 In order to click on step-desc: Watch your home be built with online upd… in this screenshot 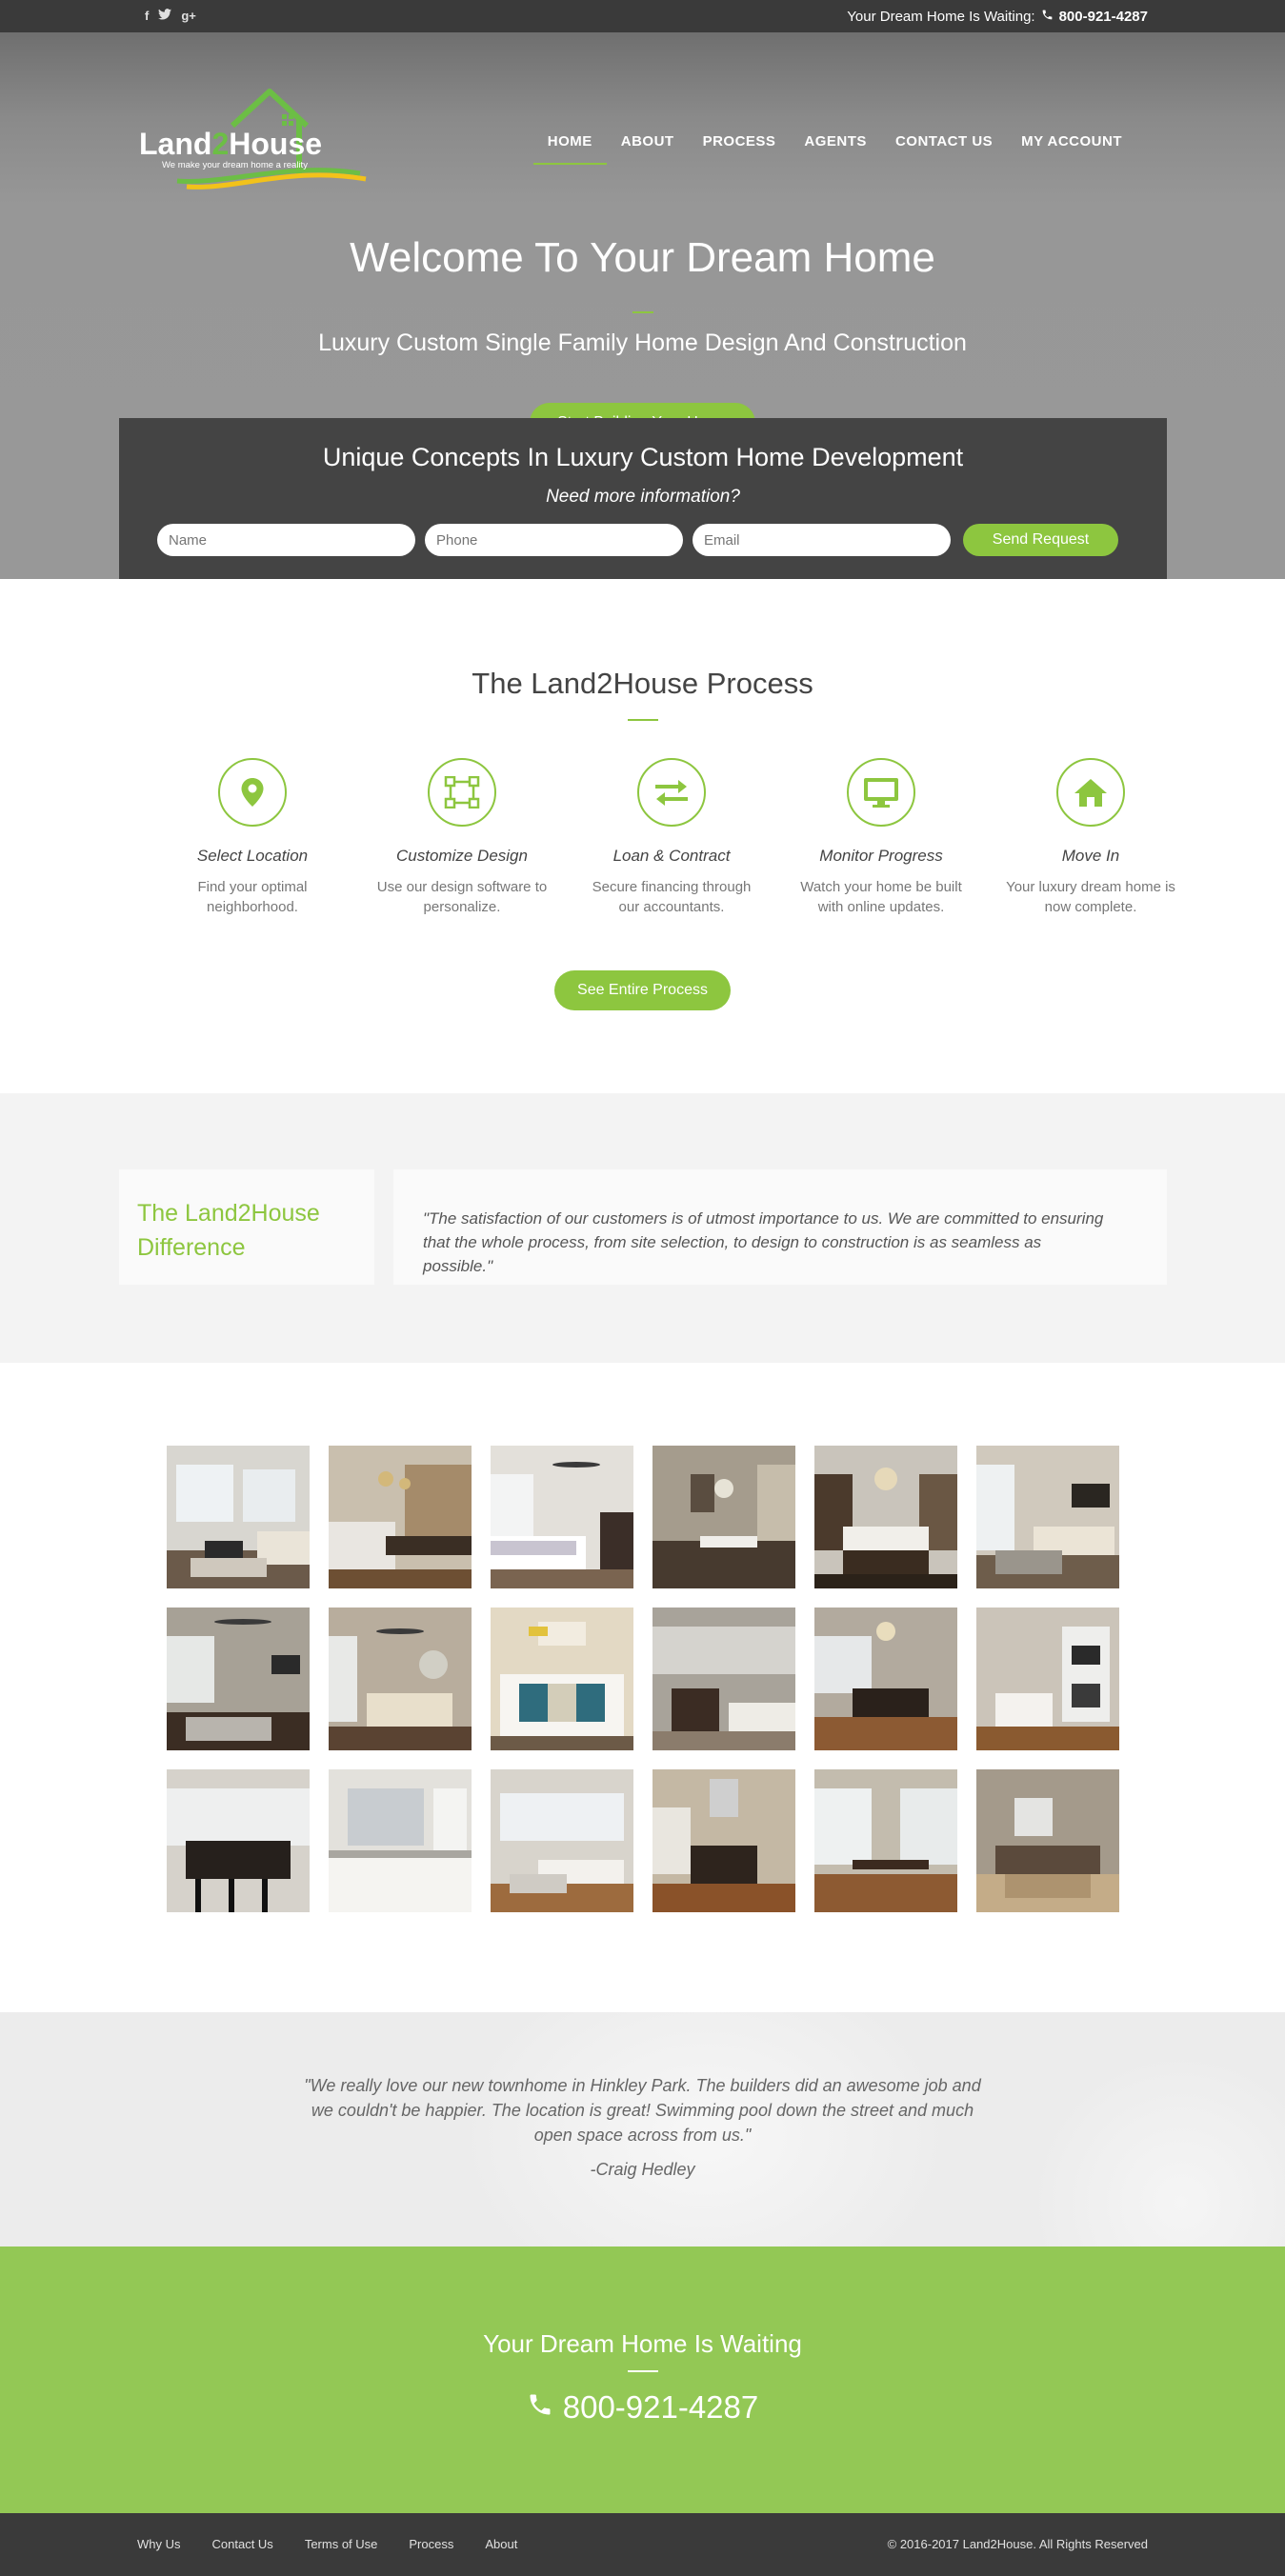, I will do `click(881, 897)`.